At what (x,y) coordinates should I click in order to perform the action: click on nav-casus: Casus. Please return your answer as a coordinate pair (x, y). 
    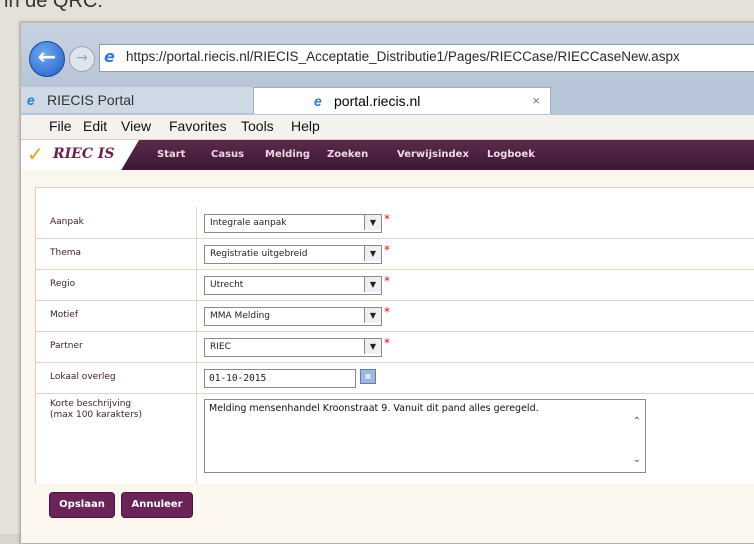
    Looking at the image, I should click on (227, 154).